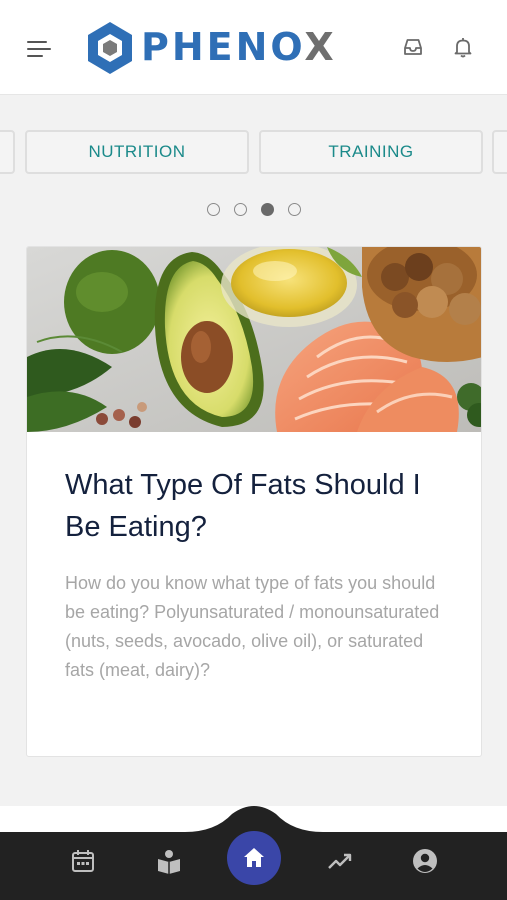 This screenshot has height=900, width=507. Describe the element at coordinates (40, 48) in the screenshot. I see `hamburger-menu-icon` at that location.